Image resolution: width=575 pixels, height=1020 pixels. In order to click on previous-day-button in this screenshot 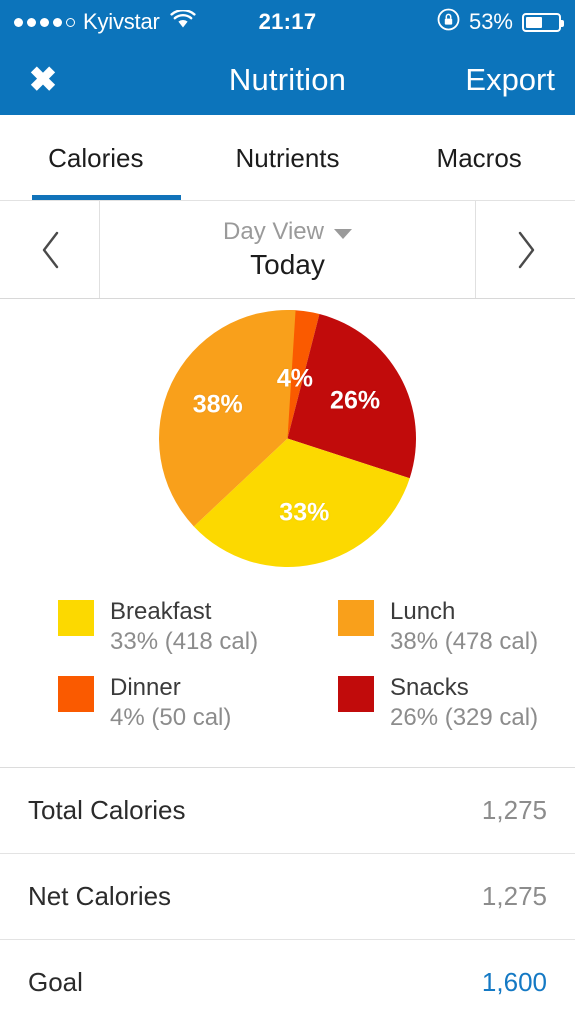, I will do `click(49, 249)`.